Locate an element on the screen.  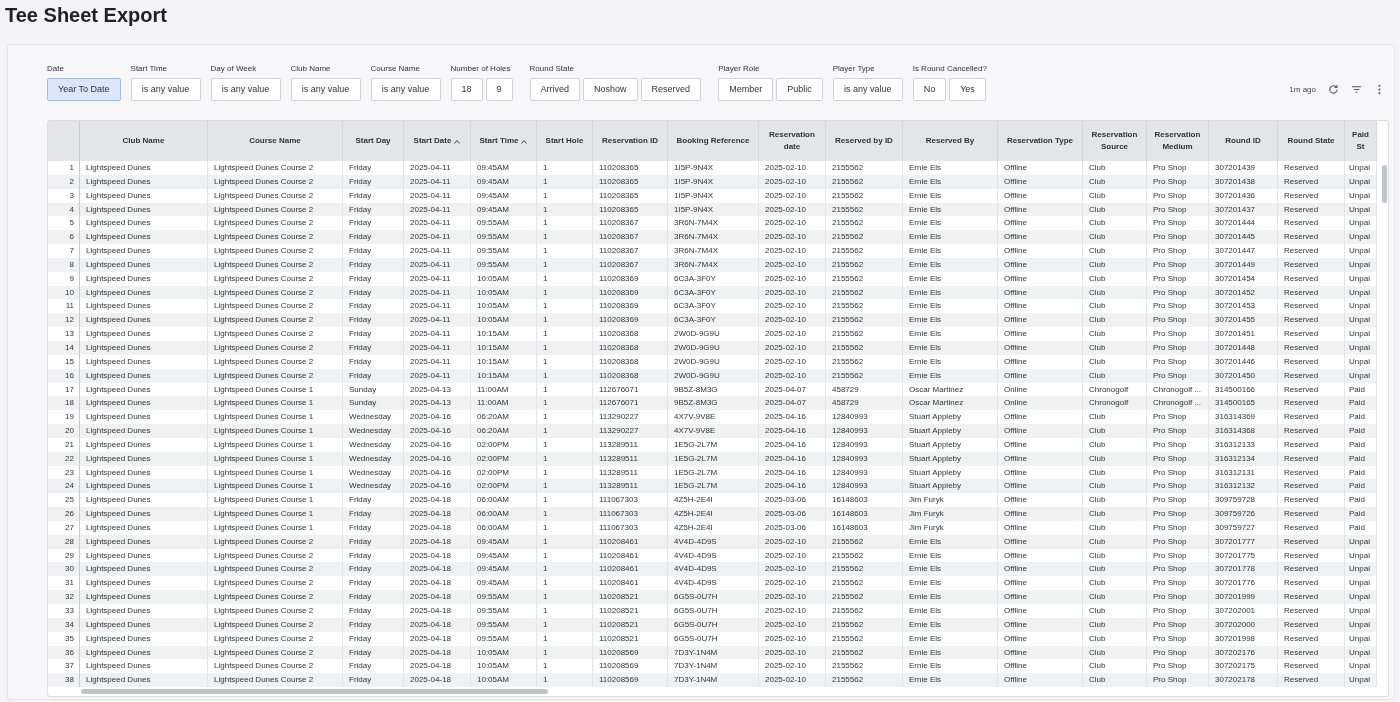
row-number: 4 is located at coordinates (64, 209).